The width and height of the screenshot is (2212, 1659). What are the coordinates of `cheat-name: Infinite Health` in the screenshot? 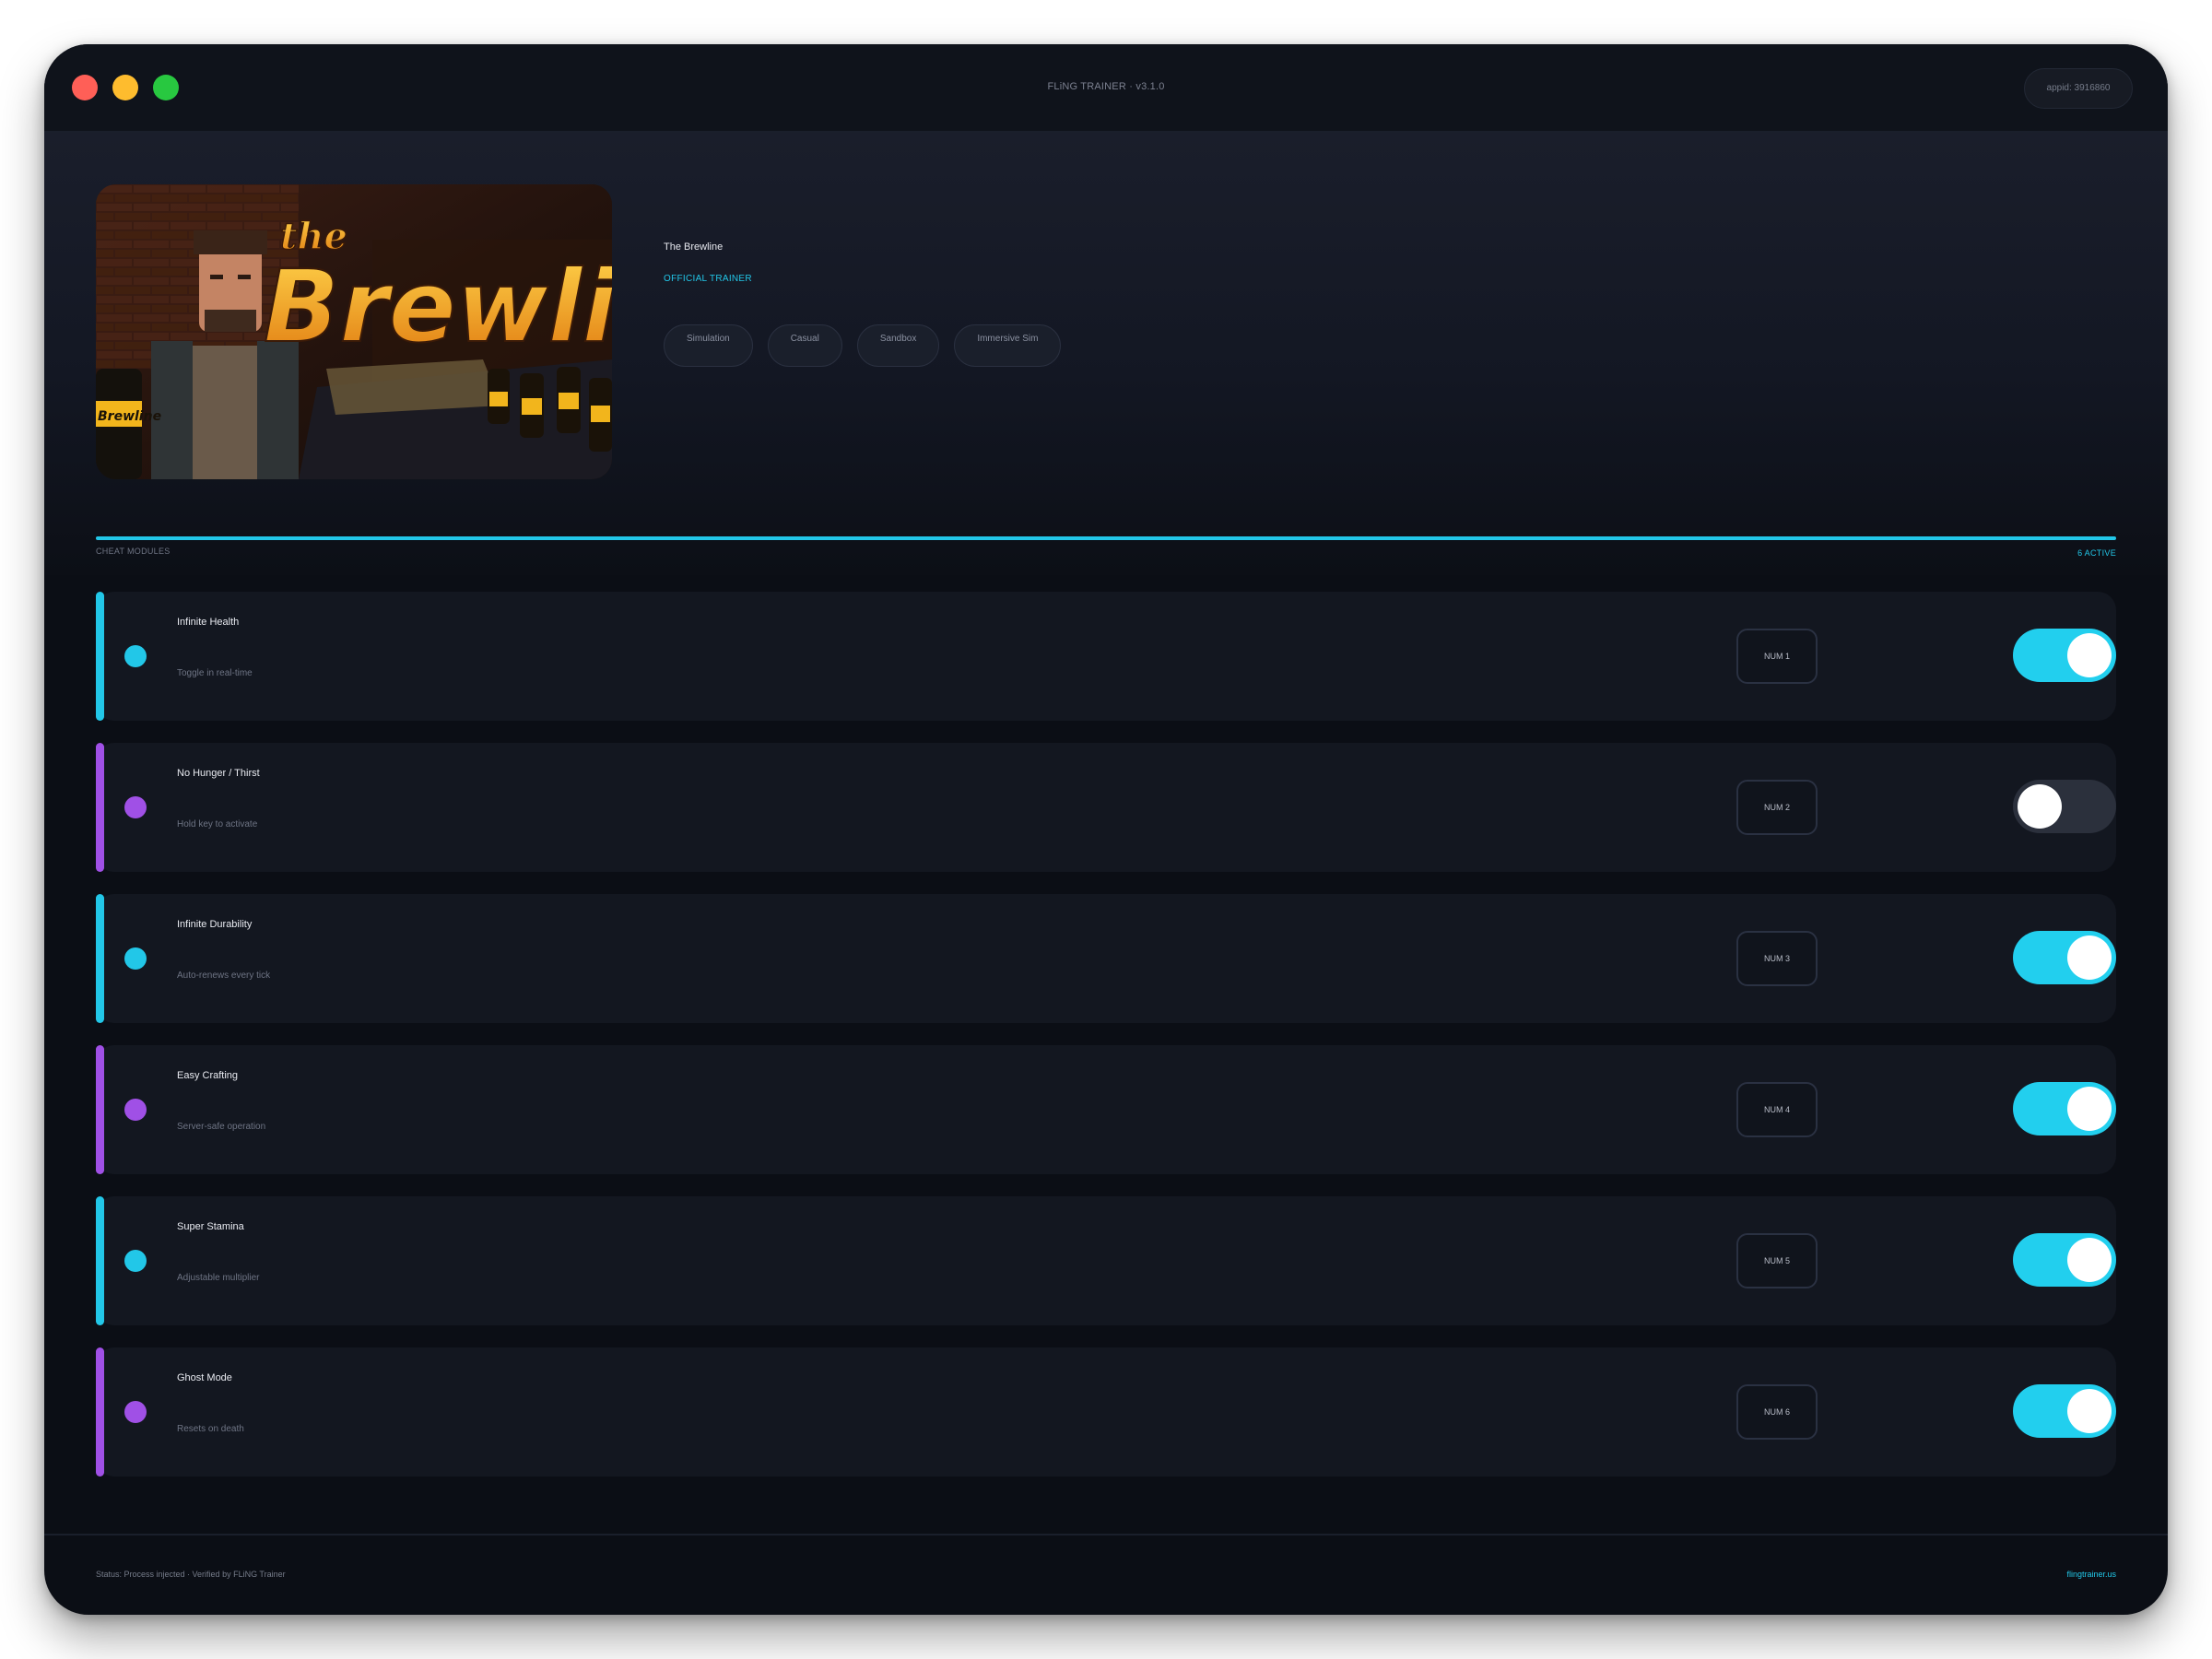 It's located at (208, 622).